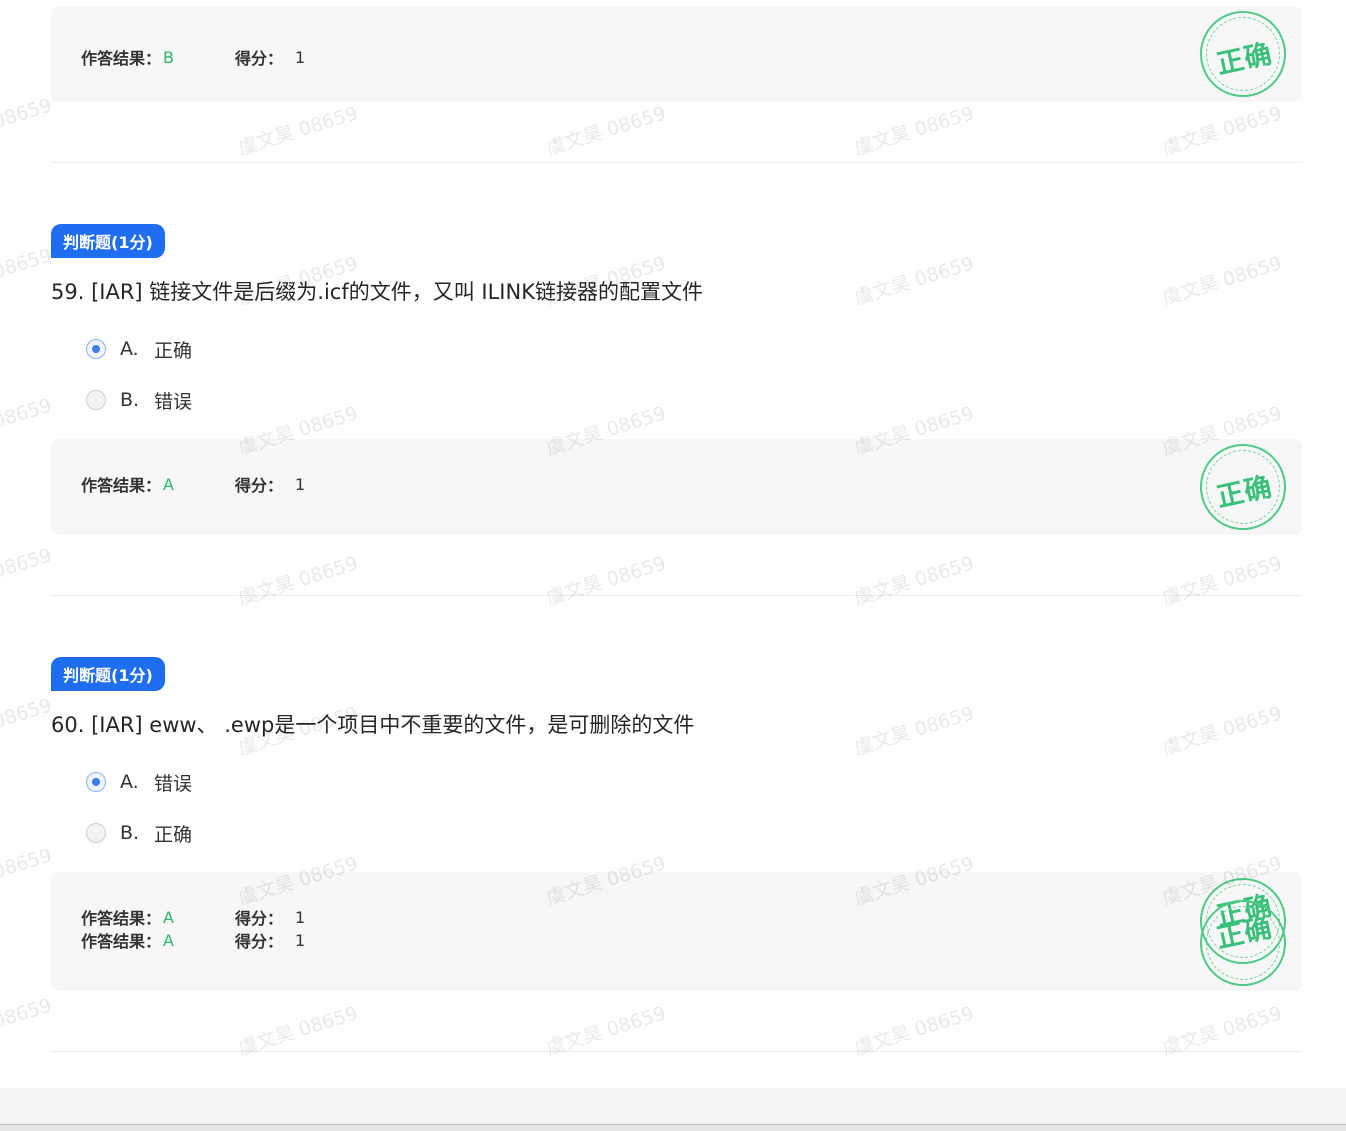 This screenshot has height=1131, width=1346. I want to click on result-line: 作答结果： B 得分： 1, so click(193, 57).